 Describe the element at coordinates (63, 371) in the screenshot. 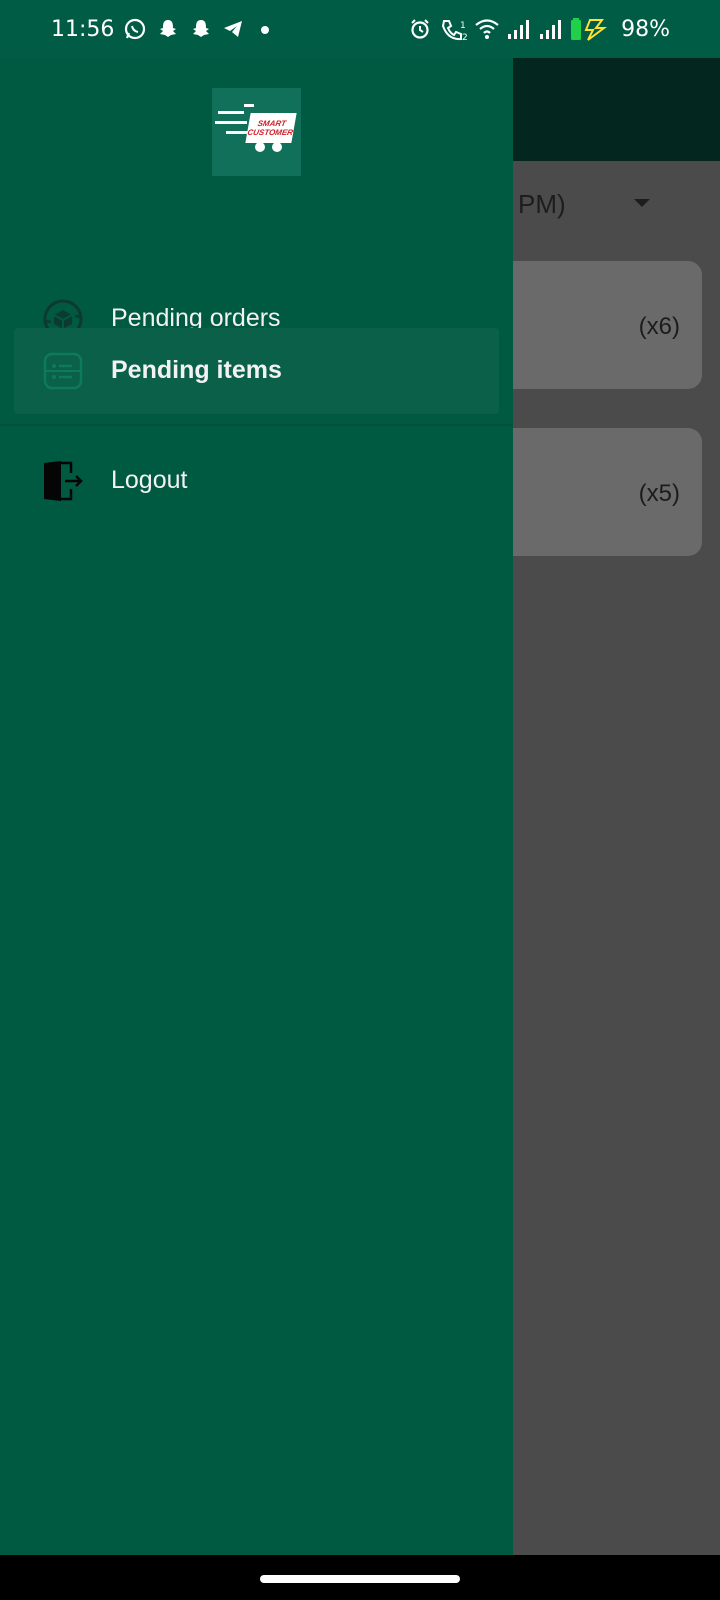

I see `list-icon` at that location.